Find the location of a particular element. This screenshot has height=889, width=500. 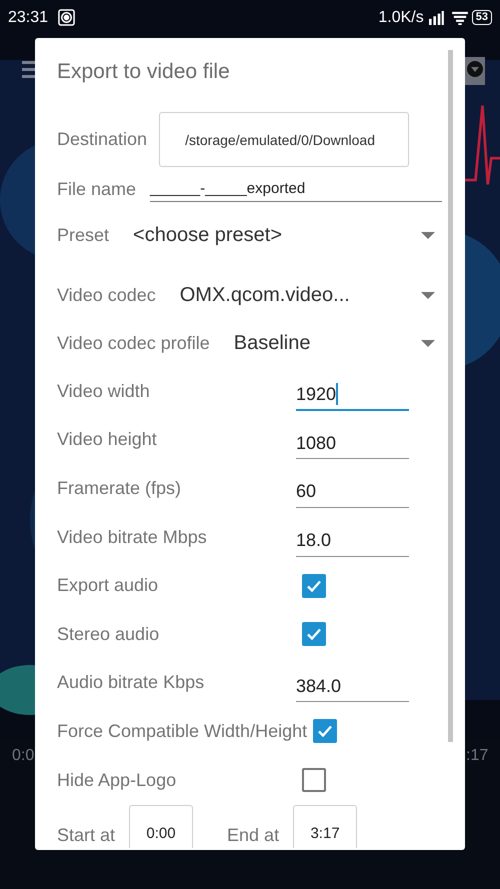

dialog-title: Export to video file is located at coordinates (144, 72).